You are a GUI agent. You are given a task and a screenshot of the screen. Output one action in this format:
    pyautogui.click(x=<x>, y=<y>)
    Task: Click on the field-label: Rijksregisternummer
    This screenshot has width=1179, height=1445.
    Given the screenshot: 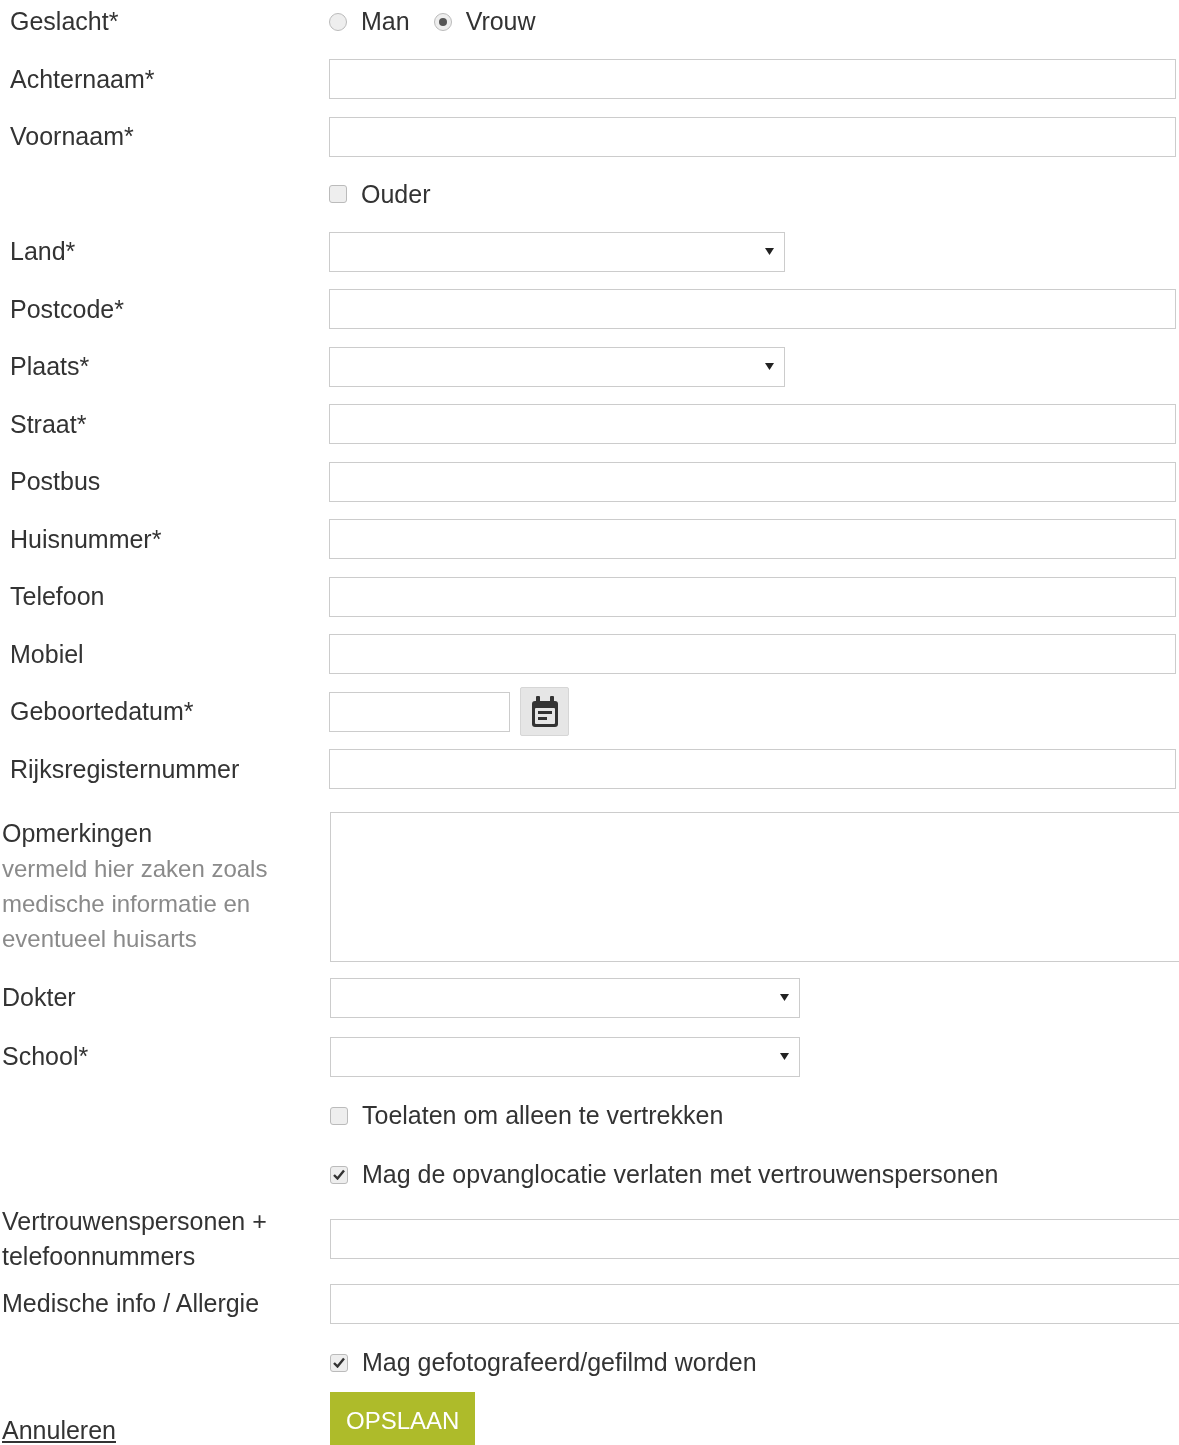 What is the action you would take?
    pyautogui.click(x=125, y=768)
    